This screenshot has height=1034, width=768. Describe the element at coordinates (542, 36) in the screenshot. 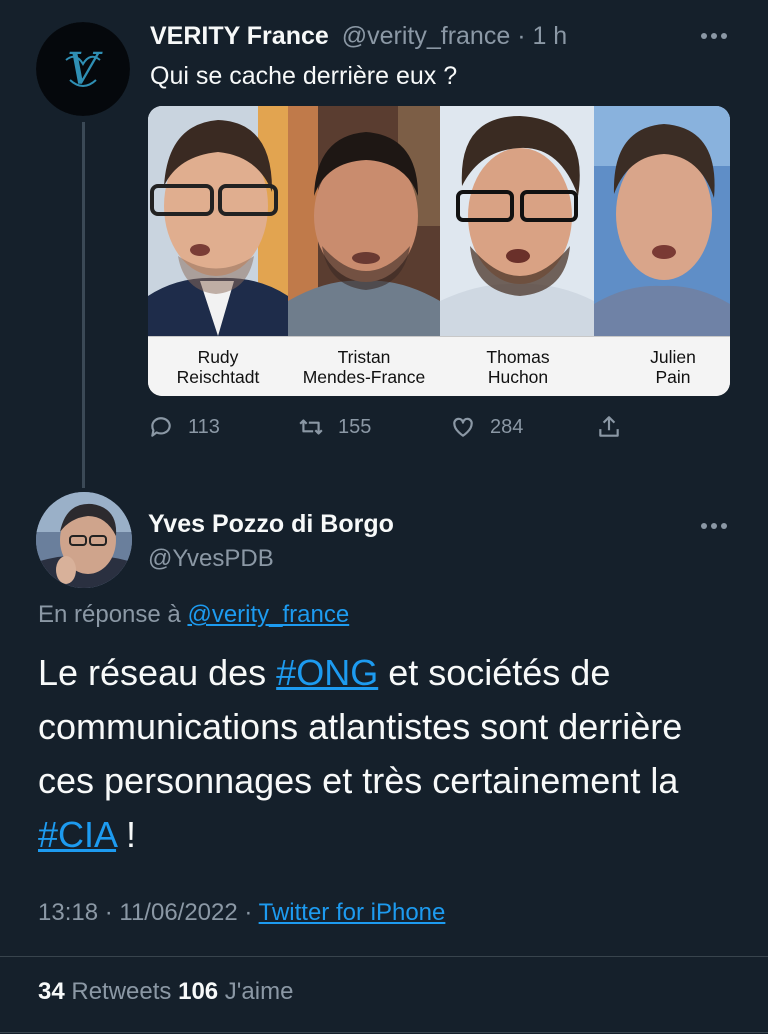

I see `tweet1-time: · 1 h` at that location.